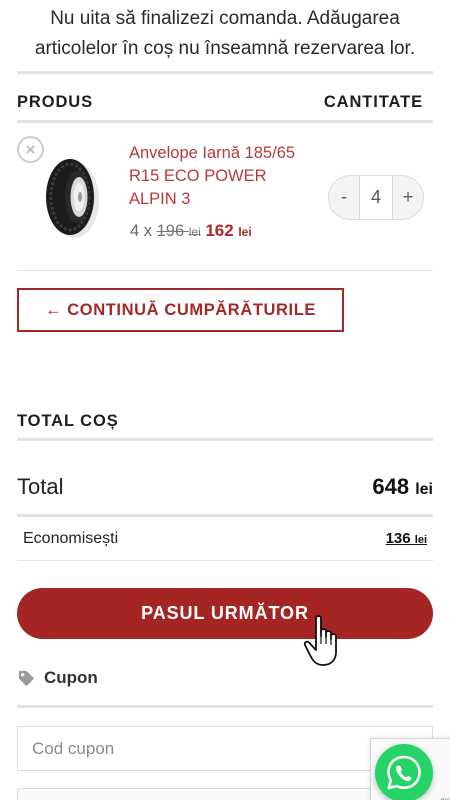 This screenshot has width=450, height=800. I want to click on whatsapp-button, so click(404, 772).